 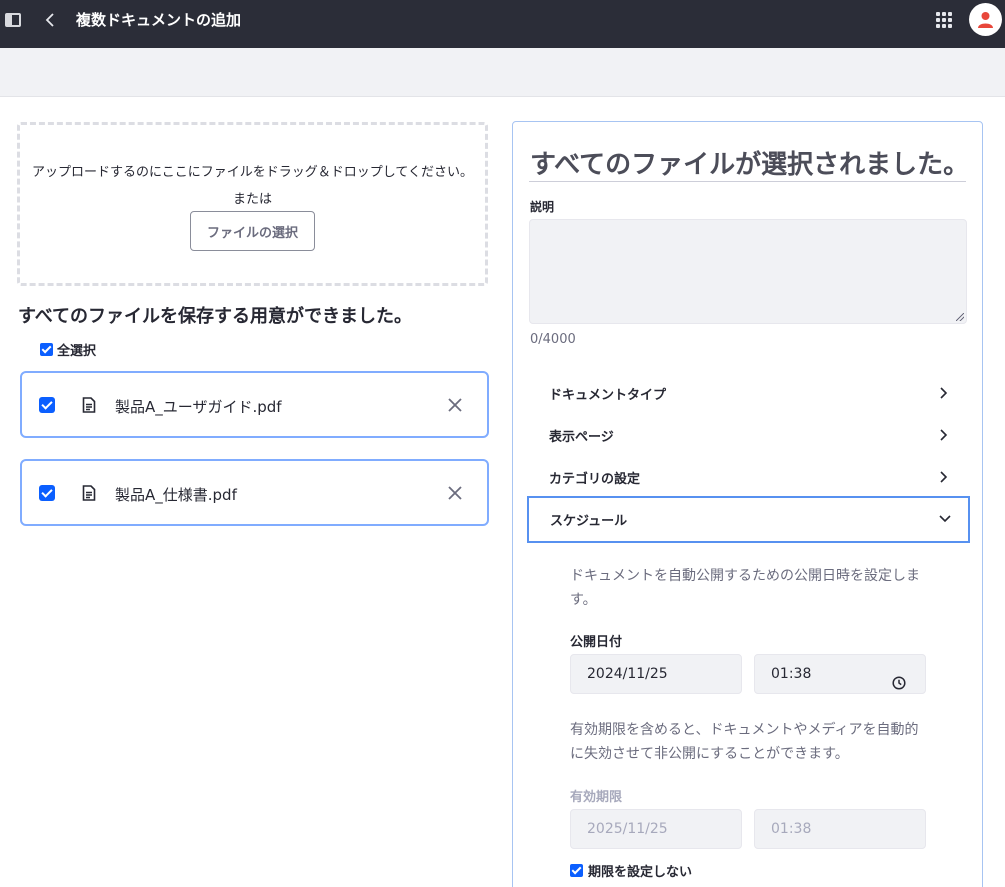 I want to click on publish-time-value: 01:38, so click(x=791, y=674).